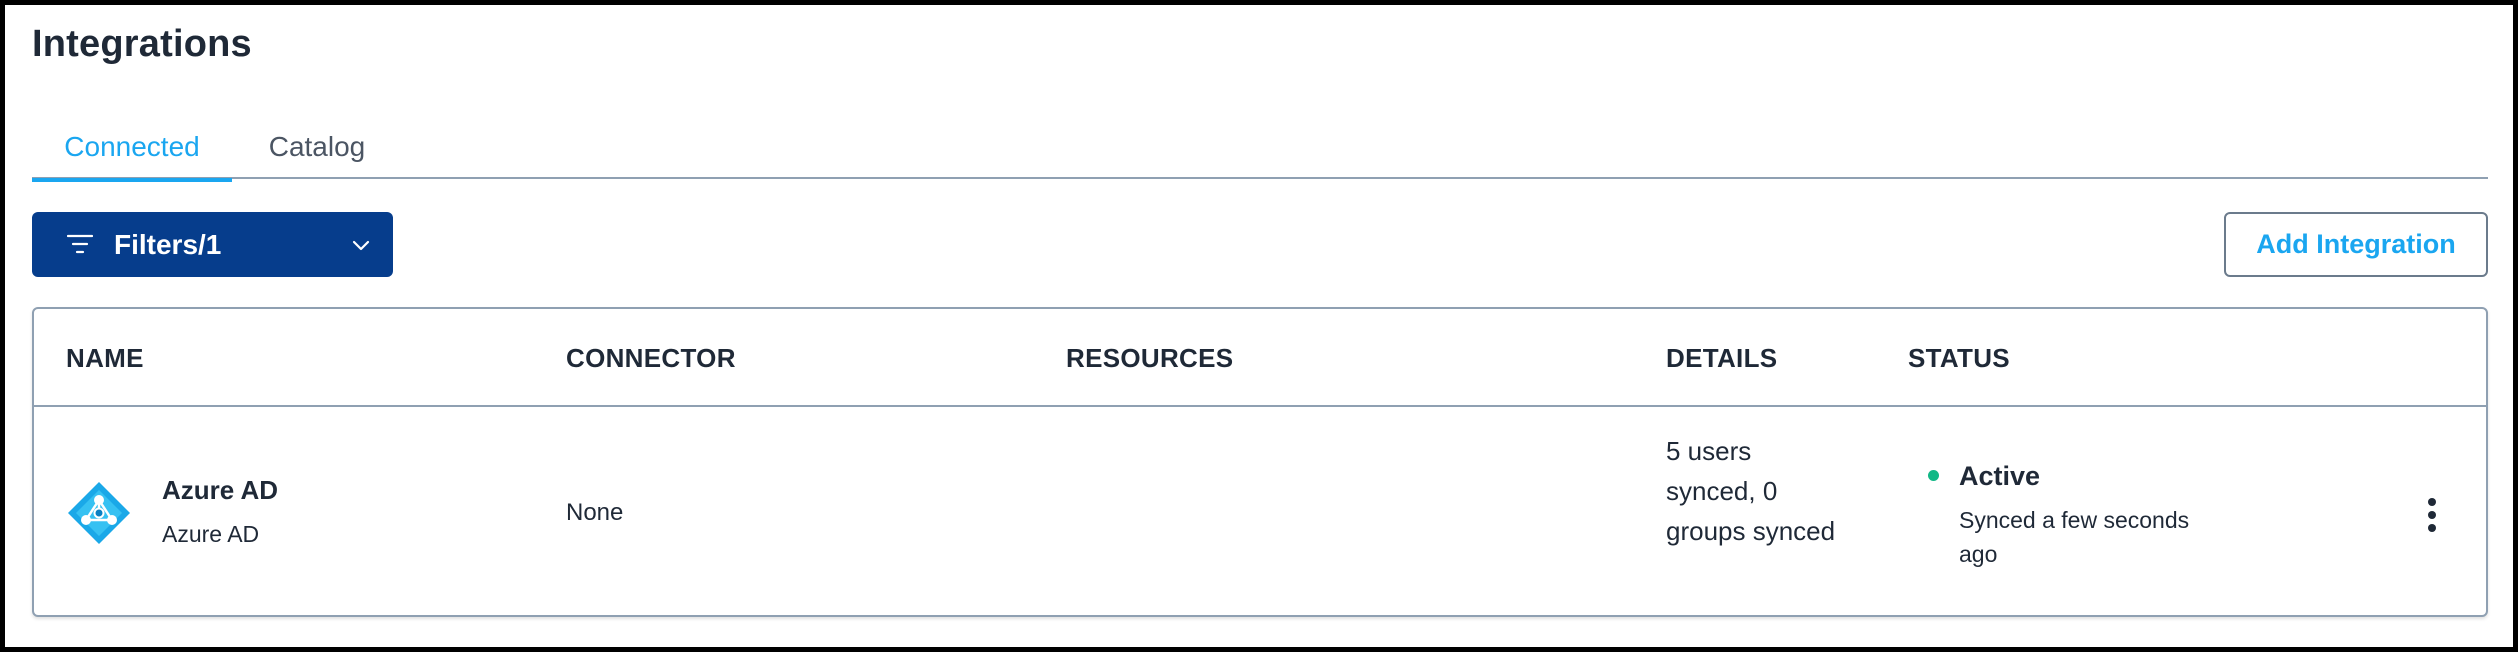 The width and height of the screenshot is (2518, 652). Describe the element at coordinates (211, 534) in the screenshot. I see `integration-subname: Azure AD` at that location.